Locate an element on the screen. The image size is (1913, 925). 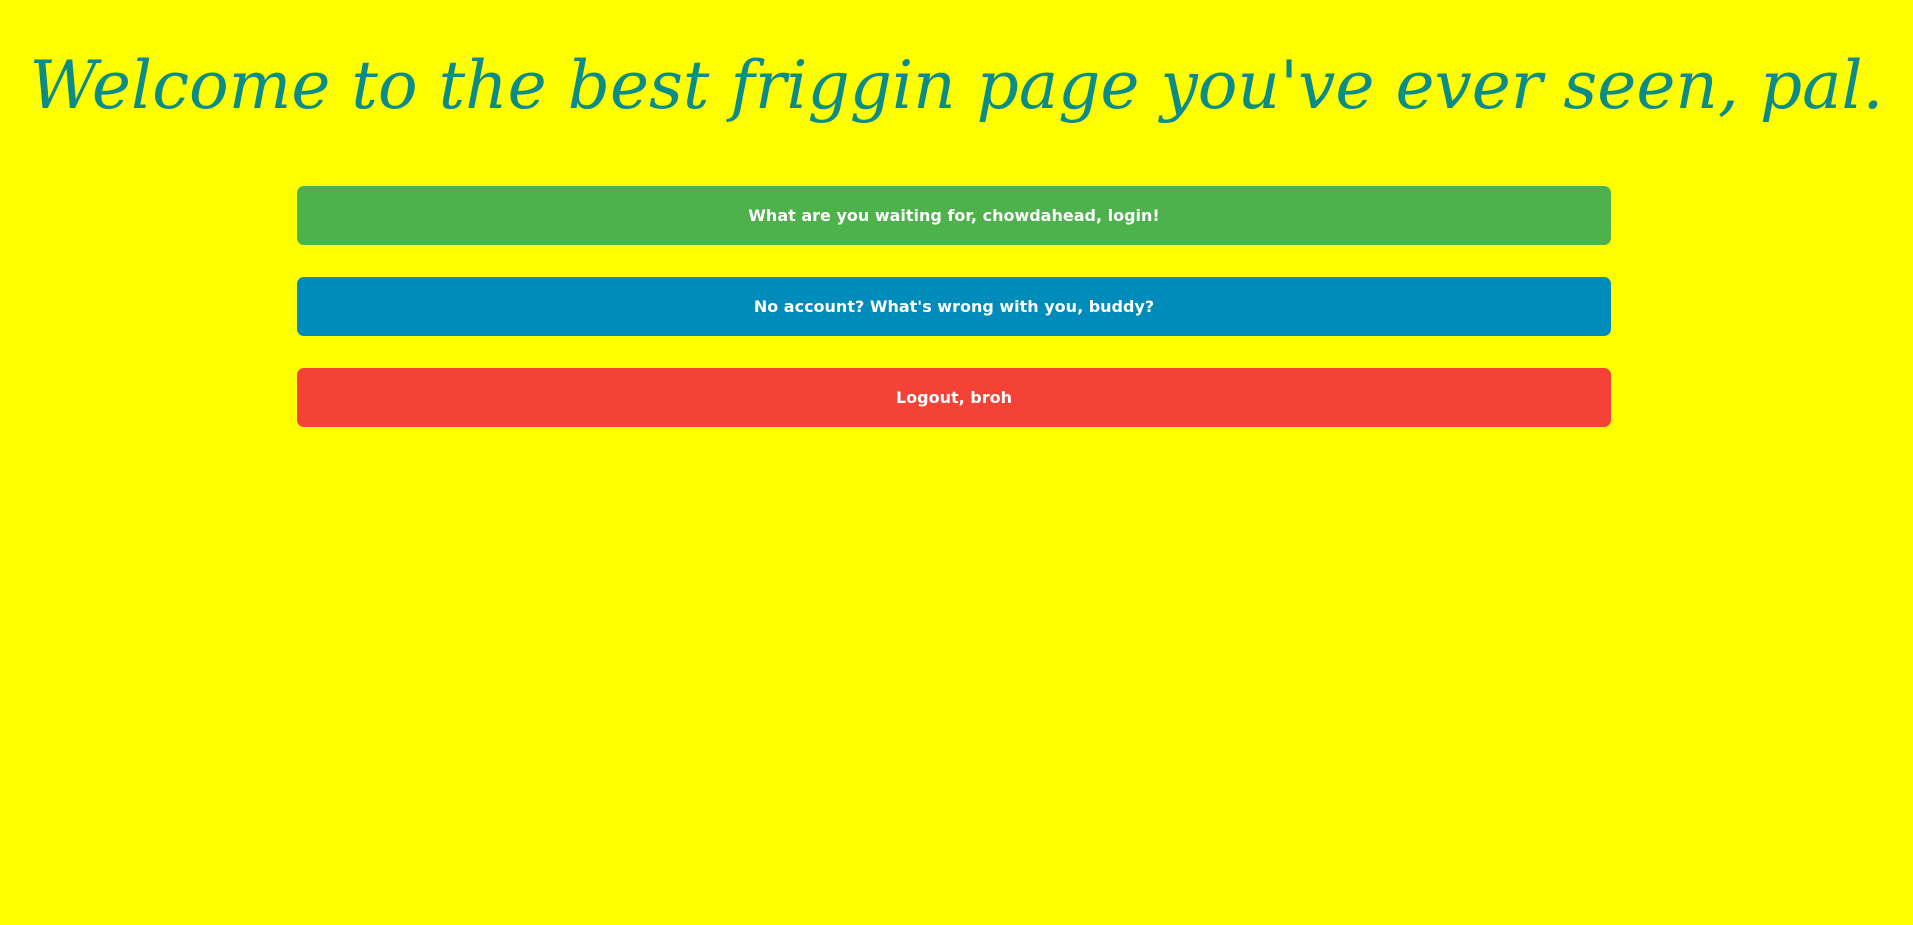
logout-button: Logout, broh is located at coordinates (954, 397).